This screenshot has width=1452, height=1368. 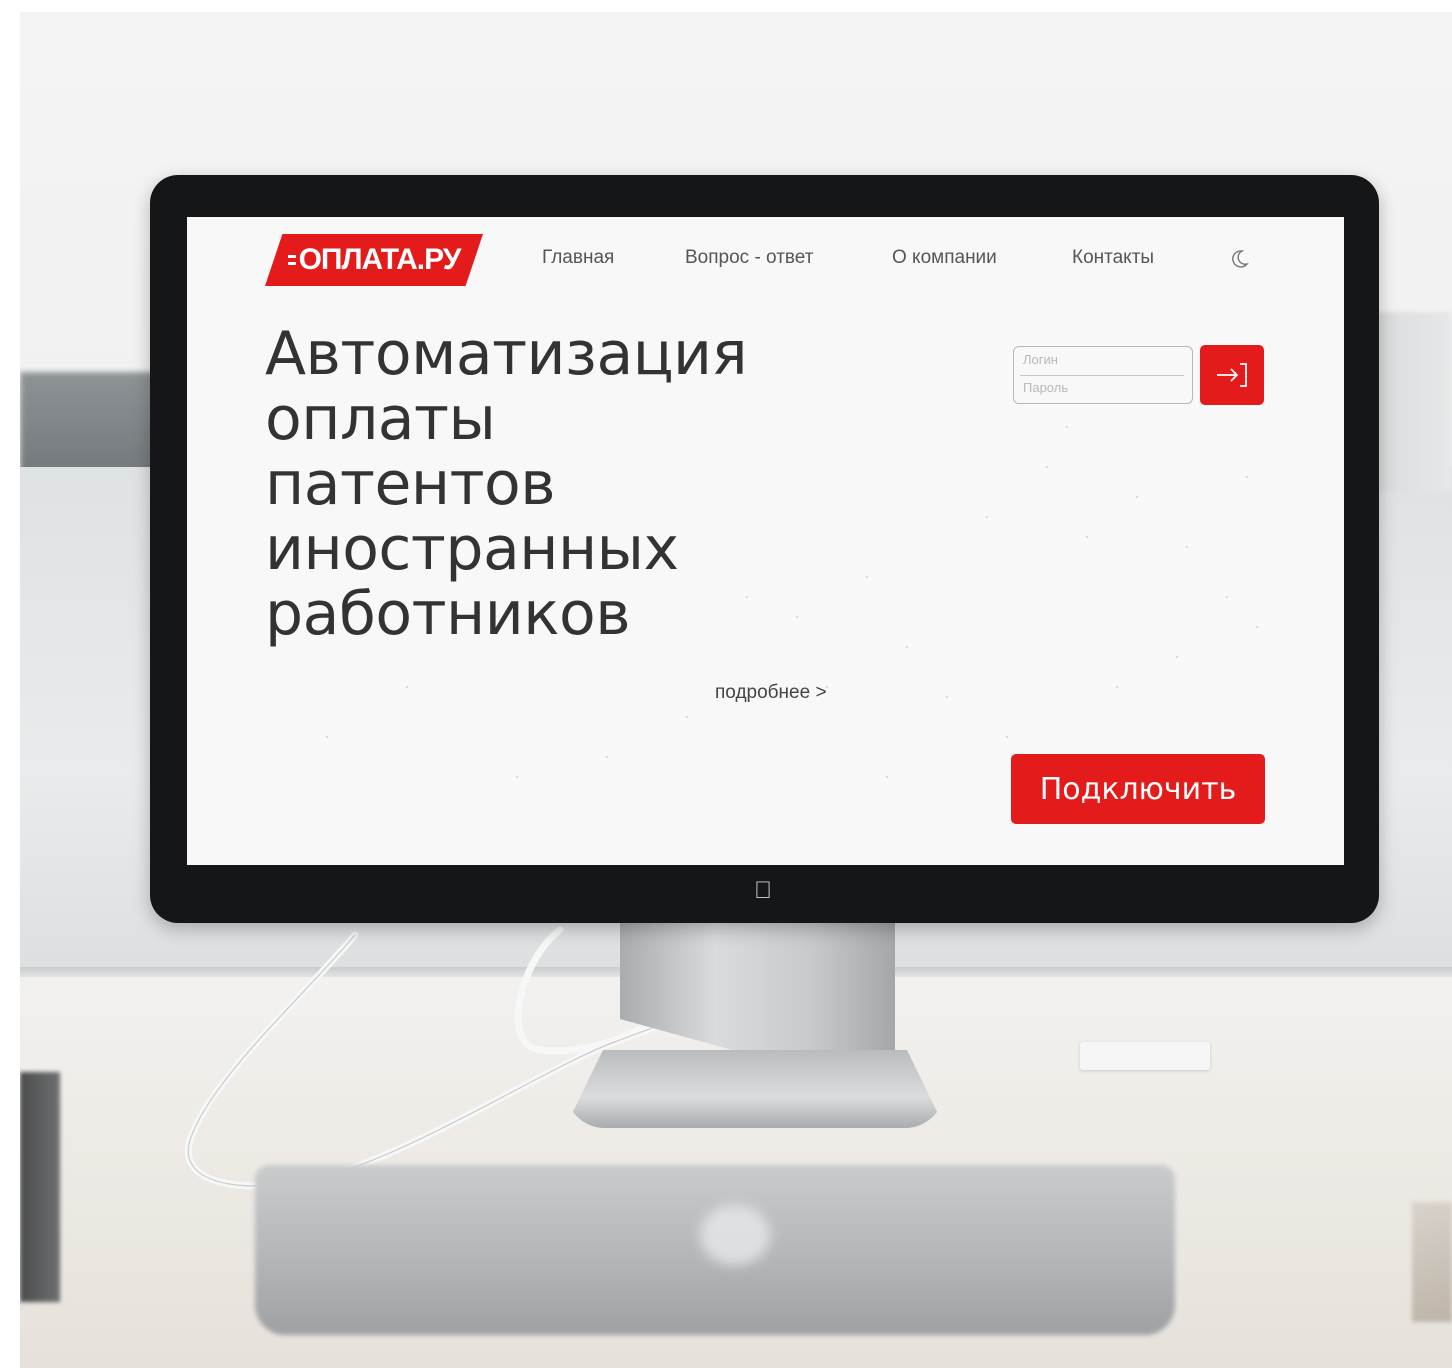 I want to click on login-divider, so click(x=1102, y=375).